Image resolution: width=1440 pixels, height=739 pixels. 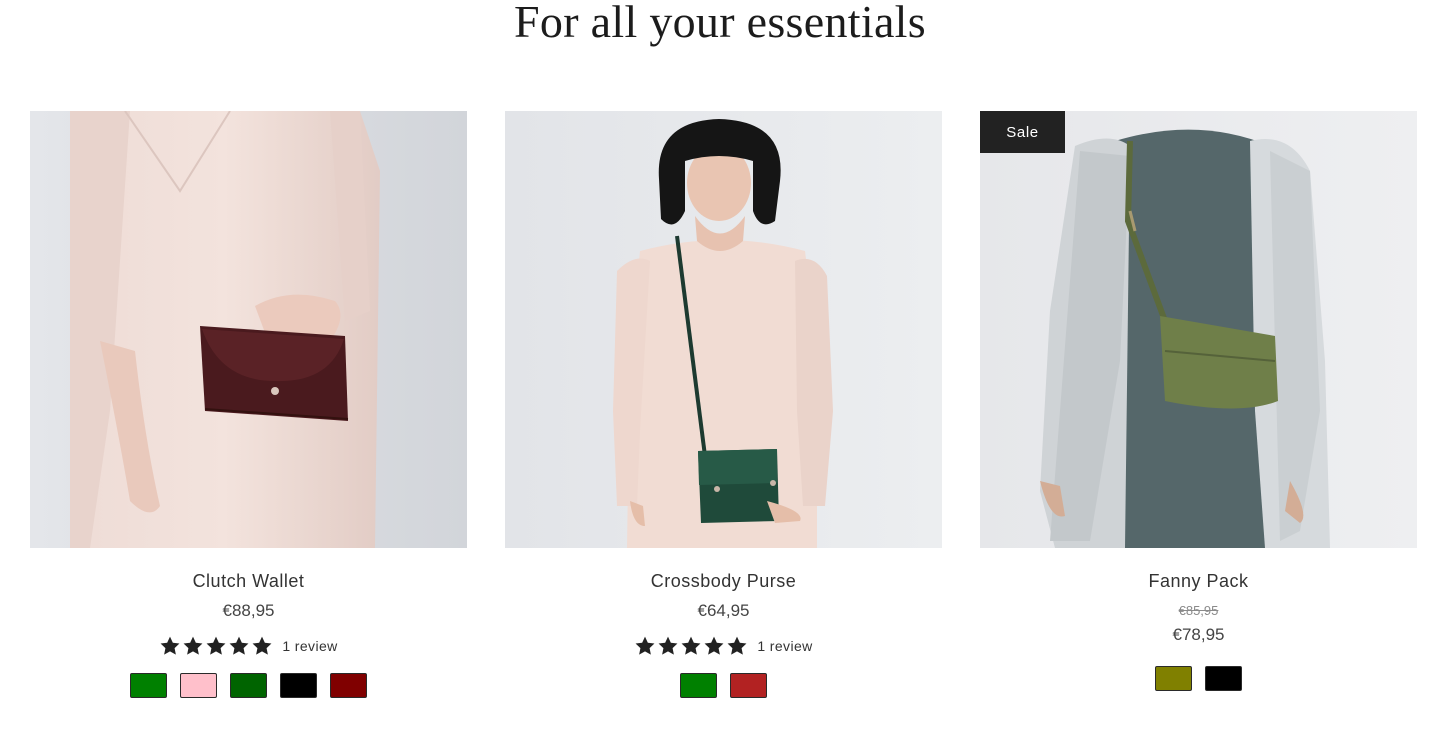 What do you see at coordinates (1198, 581) in the screenshot?
I see `product-title: Fanny Pack` at bounding box center [1198, 581].